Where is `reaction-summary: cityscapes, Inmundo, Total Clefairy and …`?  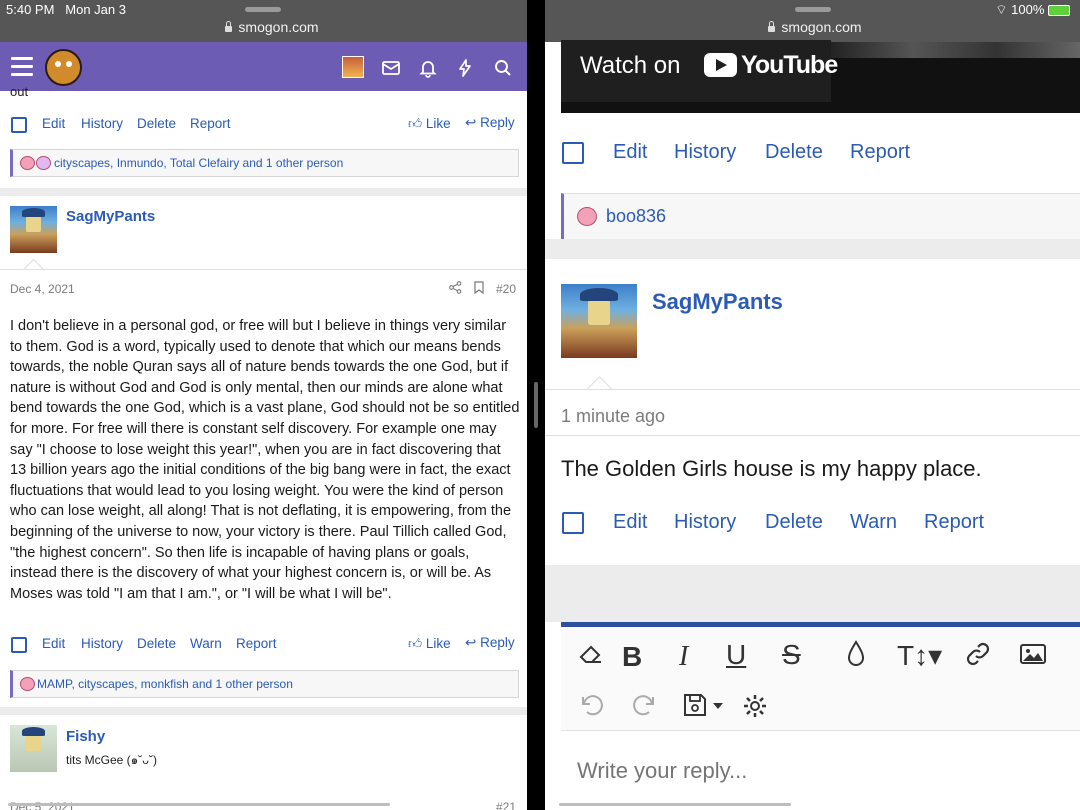
reaction-summary: cityscapes, Inmundo, Total Clefairy and … is located at coordinates (264, 163).